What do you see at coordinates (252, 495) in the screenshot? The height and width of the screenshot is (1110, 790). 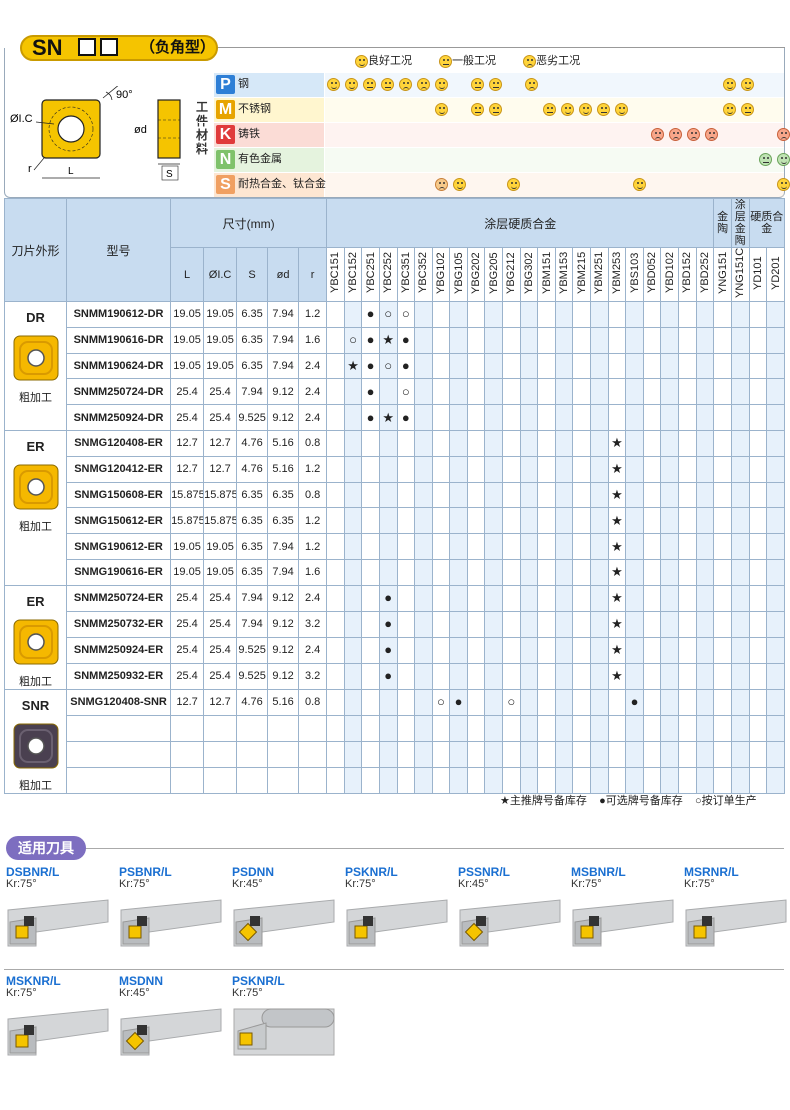 I see `dim-cell-s: 6.35` at bounding box center [252, 495].